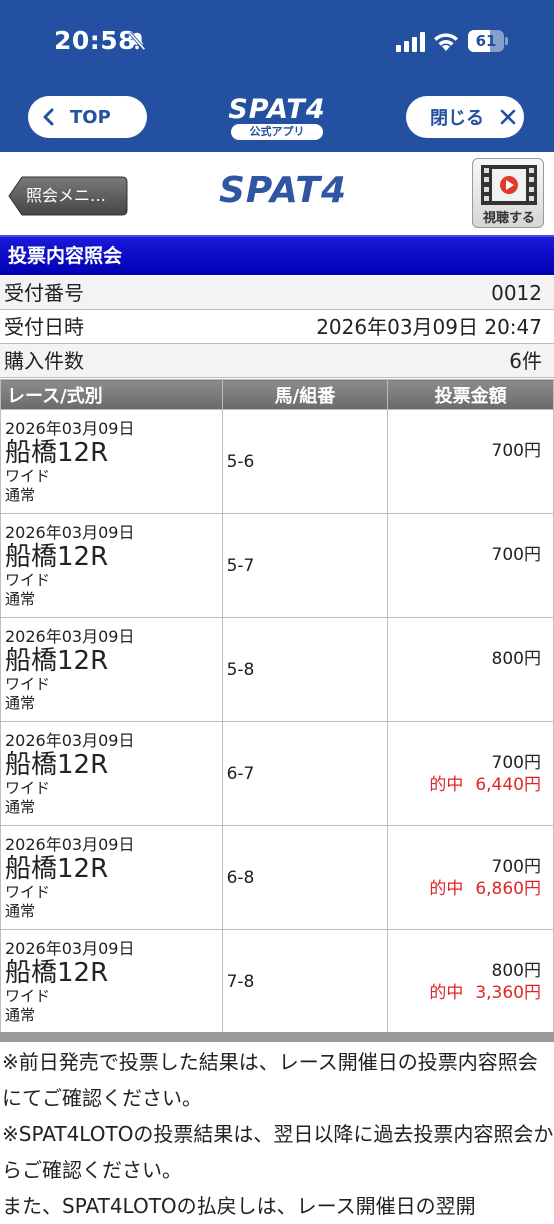 This screenshot has height=1224, width=554. What do you see at coordinates (305, 565) in the screenshot?
I see `combination: 5-7` at bounding box center [305, 565].